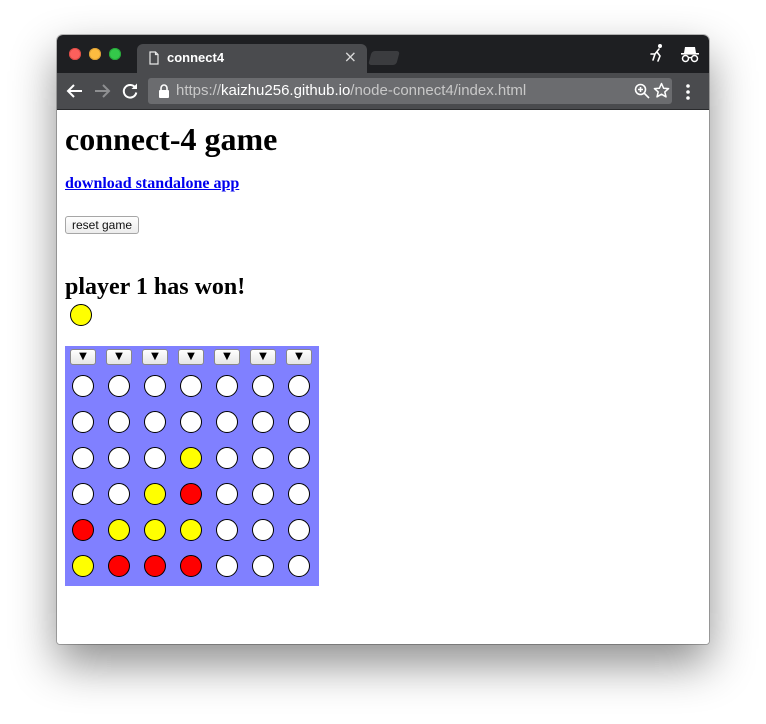 This screenshot has height=724, width=766. Describe the element at coordinates (155, 494) in the screenshot. I see `board-cell-r4-c3` at that location.